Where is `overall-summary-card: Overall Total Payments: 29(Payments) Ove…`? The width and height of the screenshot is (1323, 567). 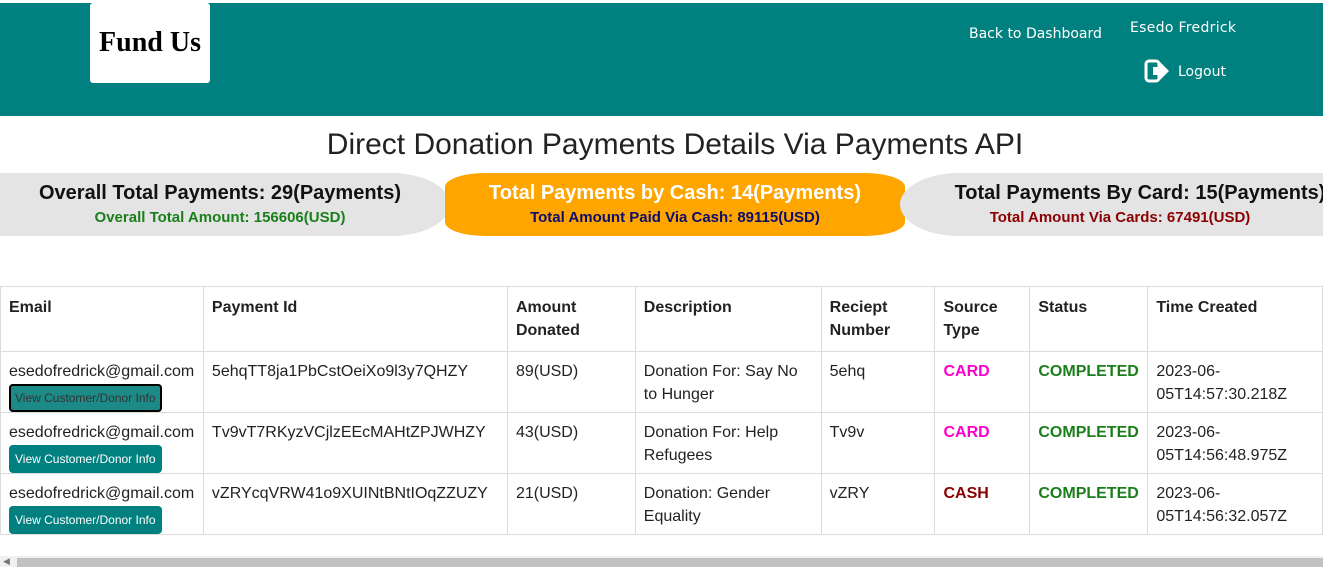 overall-summary-card: Overall Total Payments: 29(Payments) Ove… is located at coordinates (225, 204).